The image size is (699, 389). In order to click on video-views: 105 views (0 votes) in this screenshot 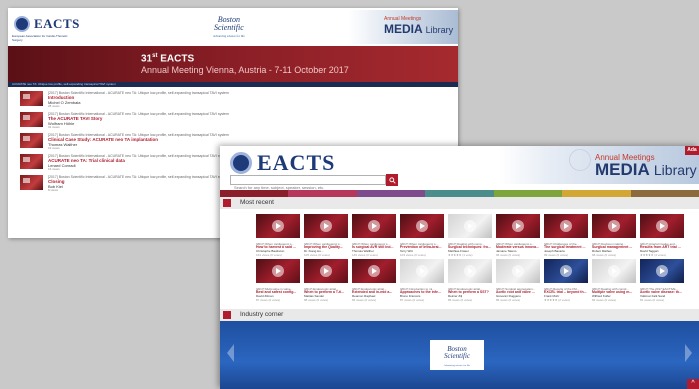, I will do `click(317, 255)`.